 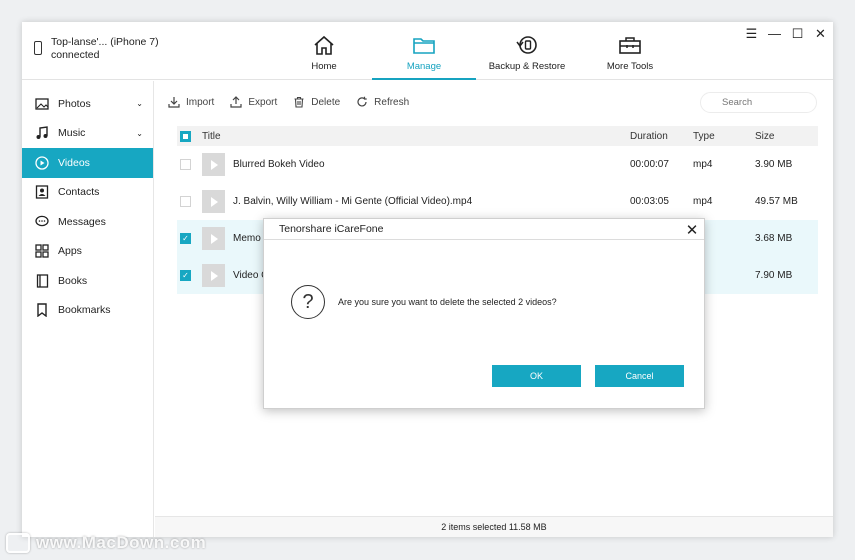 I want to click on nav-home-label: Home, so click(x=324, y=66).